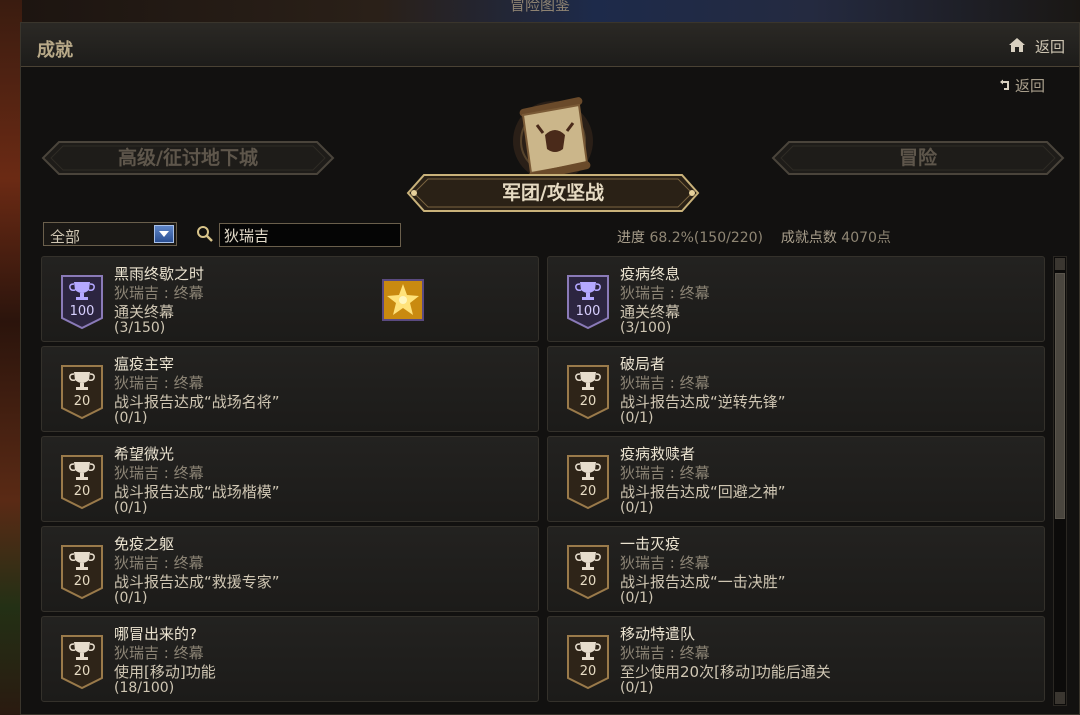 The image size is (1080, 715). I want to click on scroll-up-button, so click(1060, 264).